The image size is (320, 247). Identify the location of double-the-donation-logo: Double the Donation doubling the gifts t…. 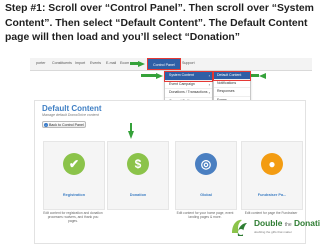
(274, 228).